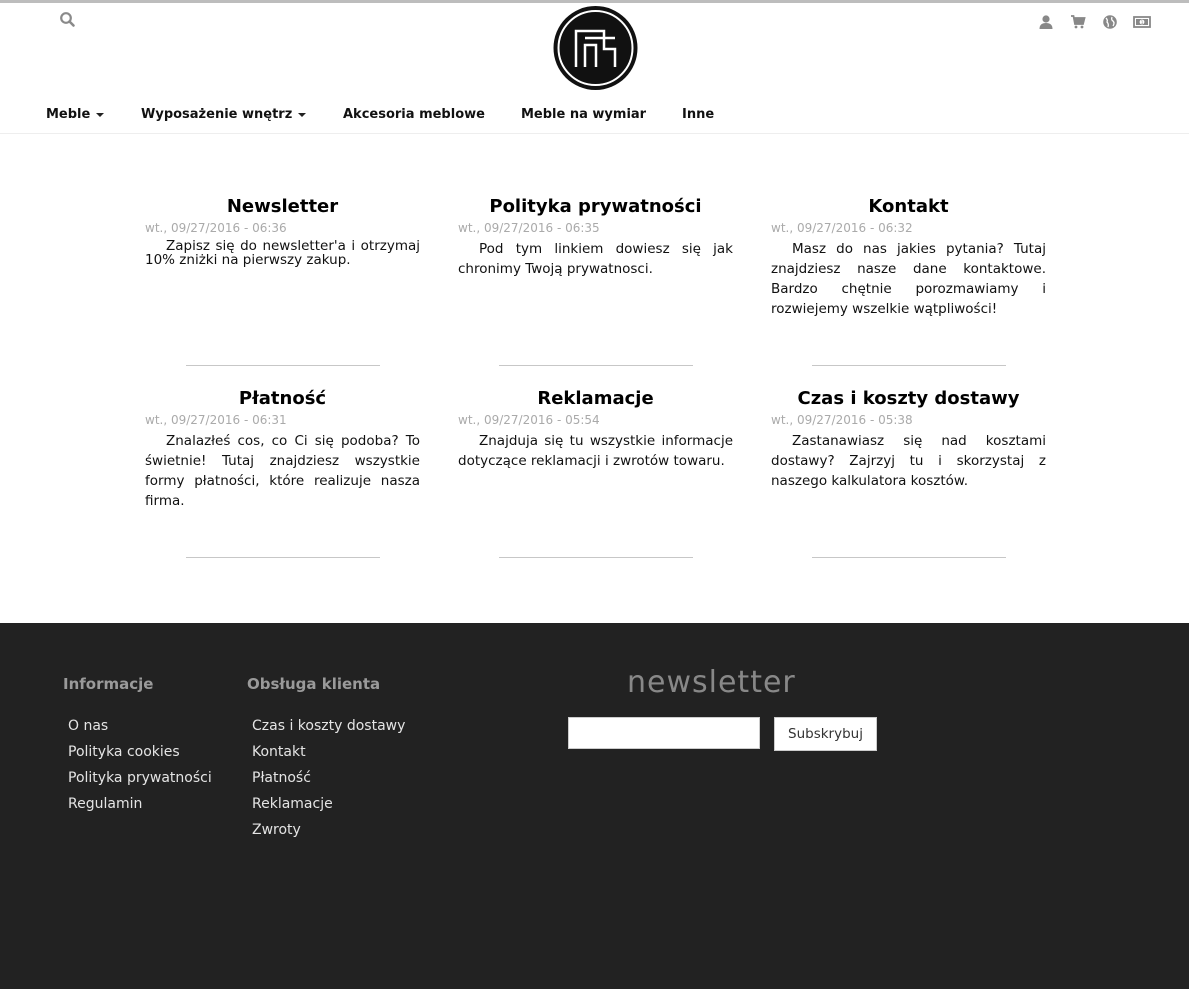 Image resolution: width=1189 pixels, height=989 pixels. I want to click on logo-icon, so click(595, 48).